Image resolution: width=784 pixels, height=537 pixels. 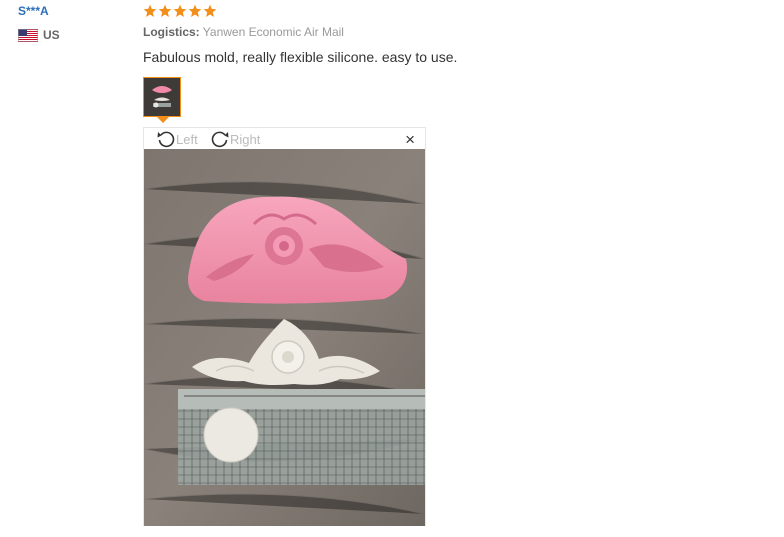 I want to click on logistics-info: Logistics: Yanwen Economic Air Mail, so click(x=443, y=32).